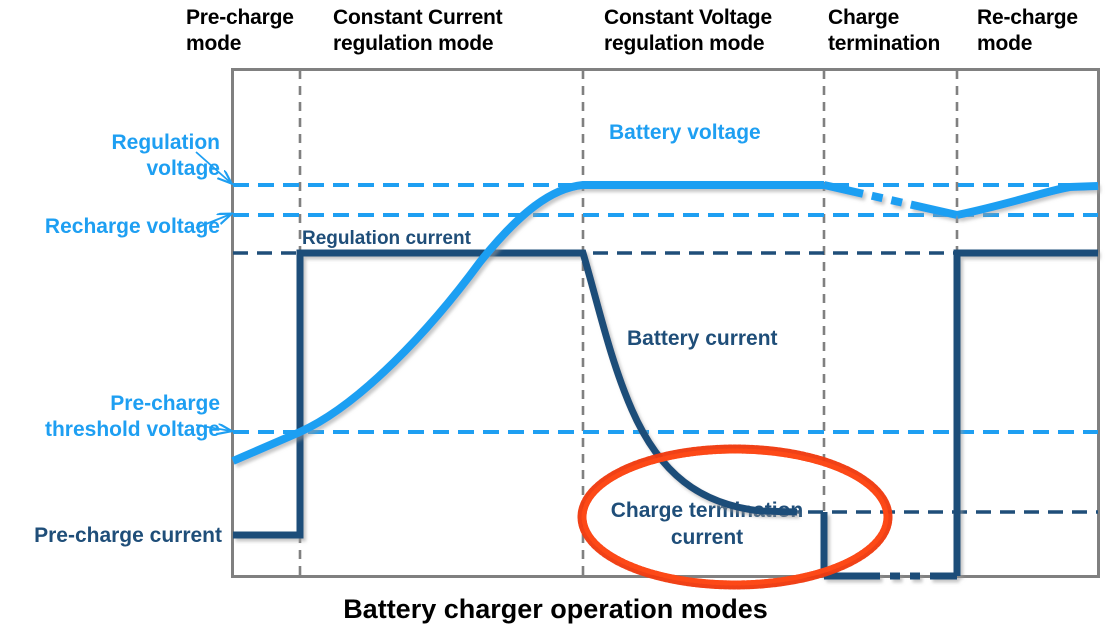 The image size is (1111, 642). What do you see at coordinates (166, 155) in the screenshot?
I see `label-regulation-voltage: Regulation voltage` at bounding box center [166, 155].